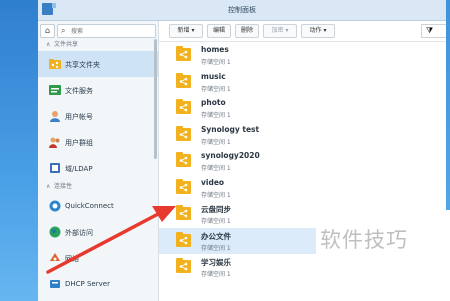 This screenshot has width=450, height=301. Describe the element at coordinates (55, 257) in the screenshot. I see `network-icon` at that location.